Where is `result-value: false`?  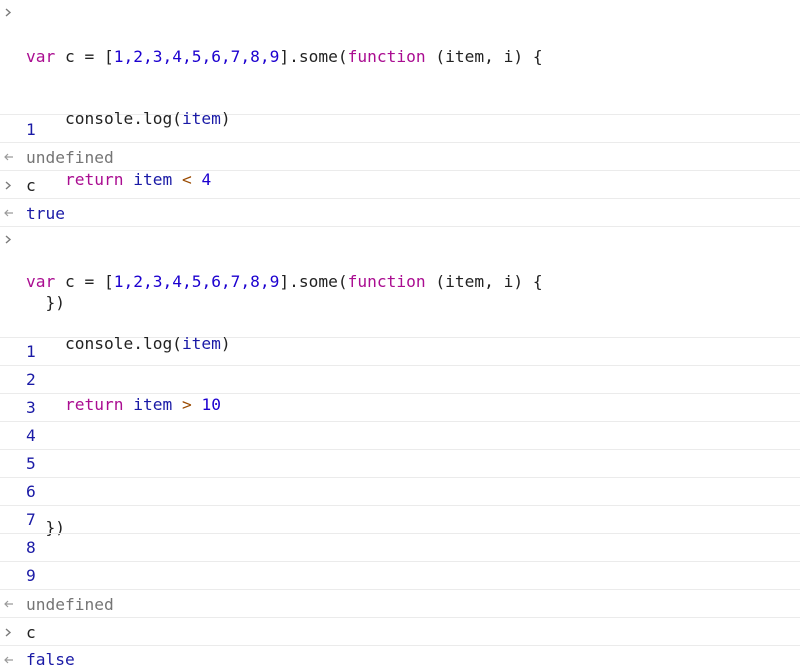
result-value: false is located at coordinates (50, 659).